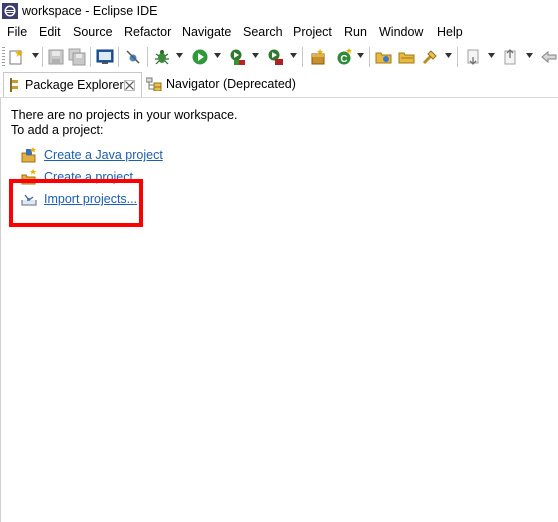  Describe the element at coordinates (56, 57) in the screenshot. I see `save-icon` at that location.